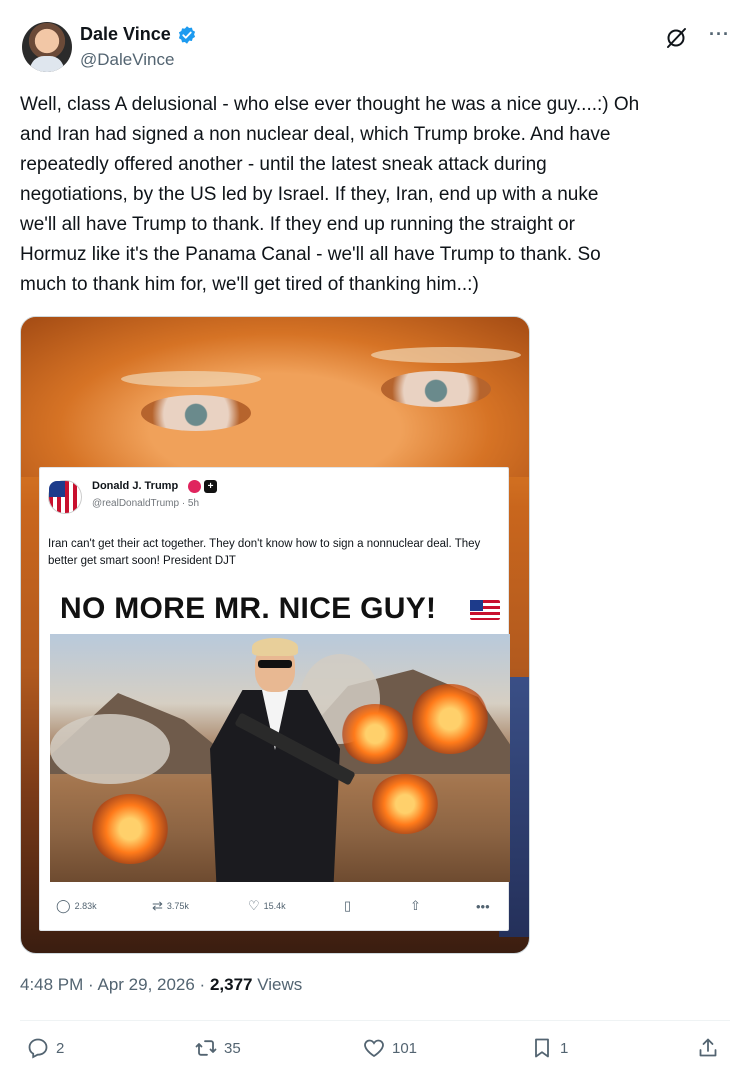  I want to click on embedded-share: ⇧, so click(443, 906).